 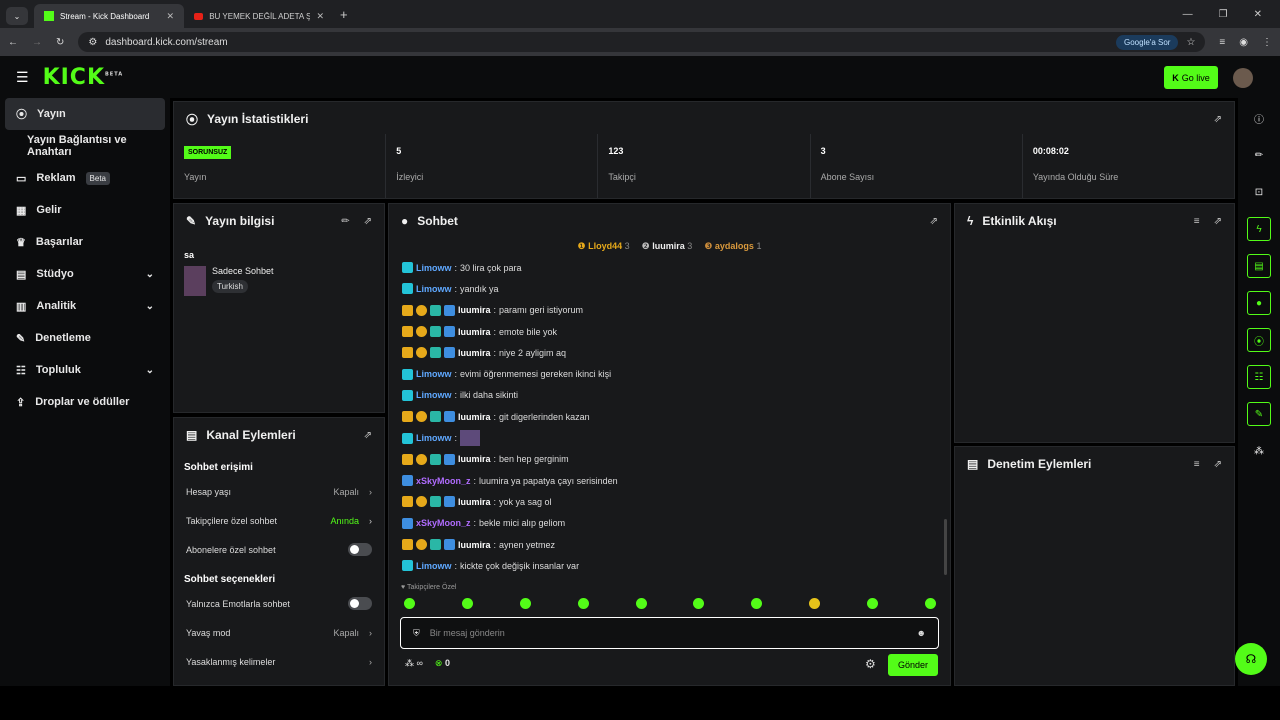 I want to click on chat-settings-gear-icon: ⚙, so click(x=870, y=664).